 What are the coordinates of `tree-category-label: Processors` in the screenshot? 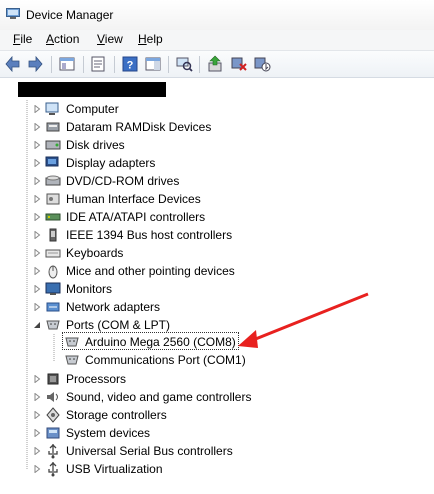 It's located at (96, 379).